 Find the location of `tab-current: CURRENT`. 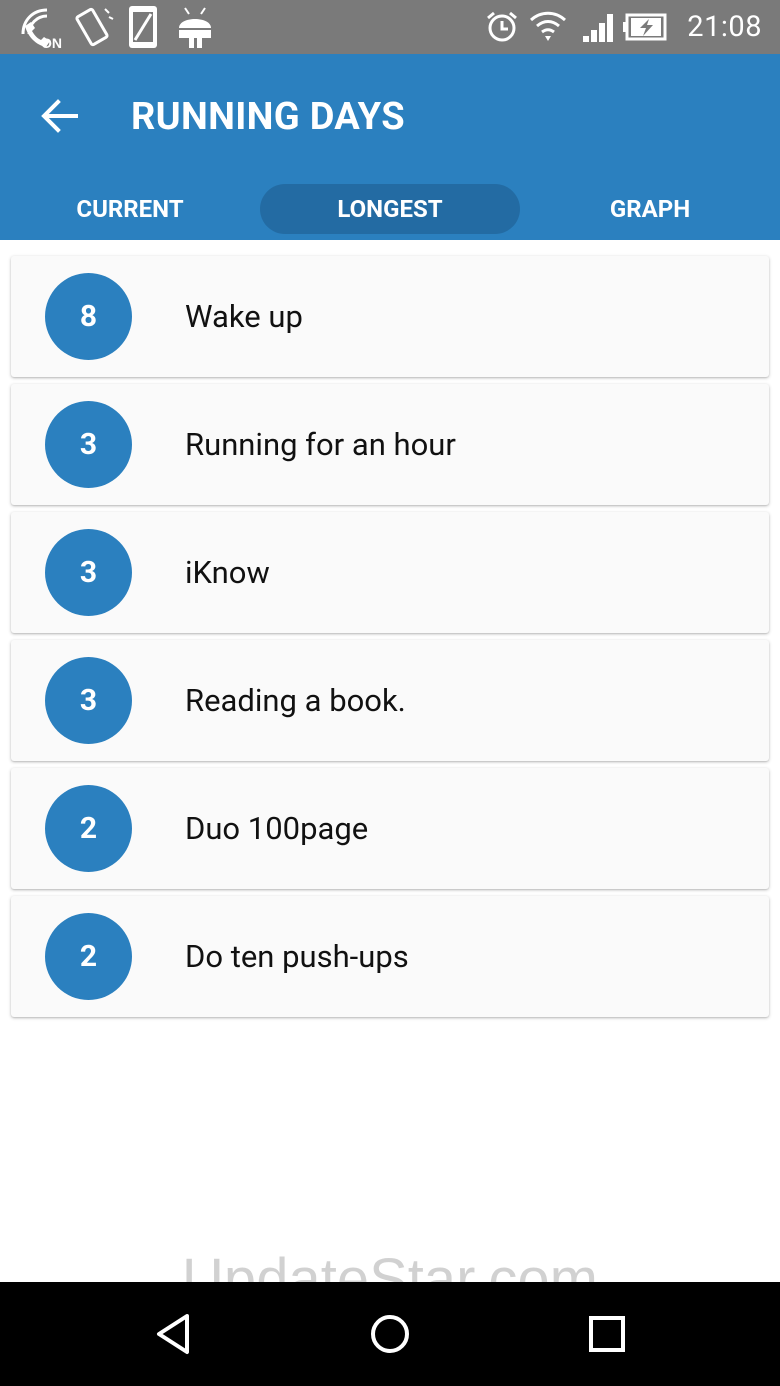

tab-current: CURRENT is located at coordinates (130, 209).